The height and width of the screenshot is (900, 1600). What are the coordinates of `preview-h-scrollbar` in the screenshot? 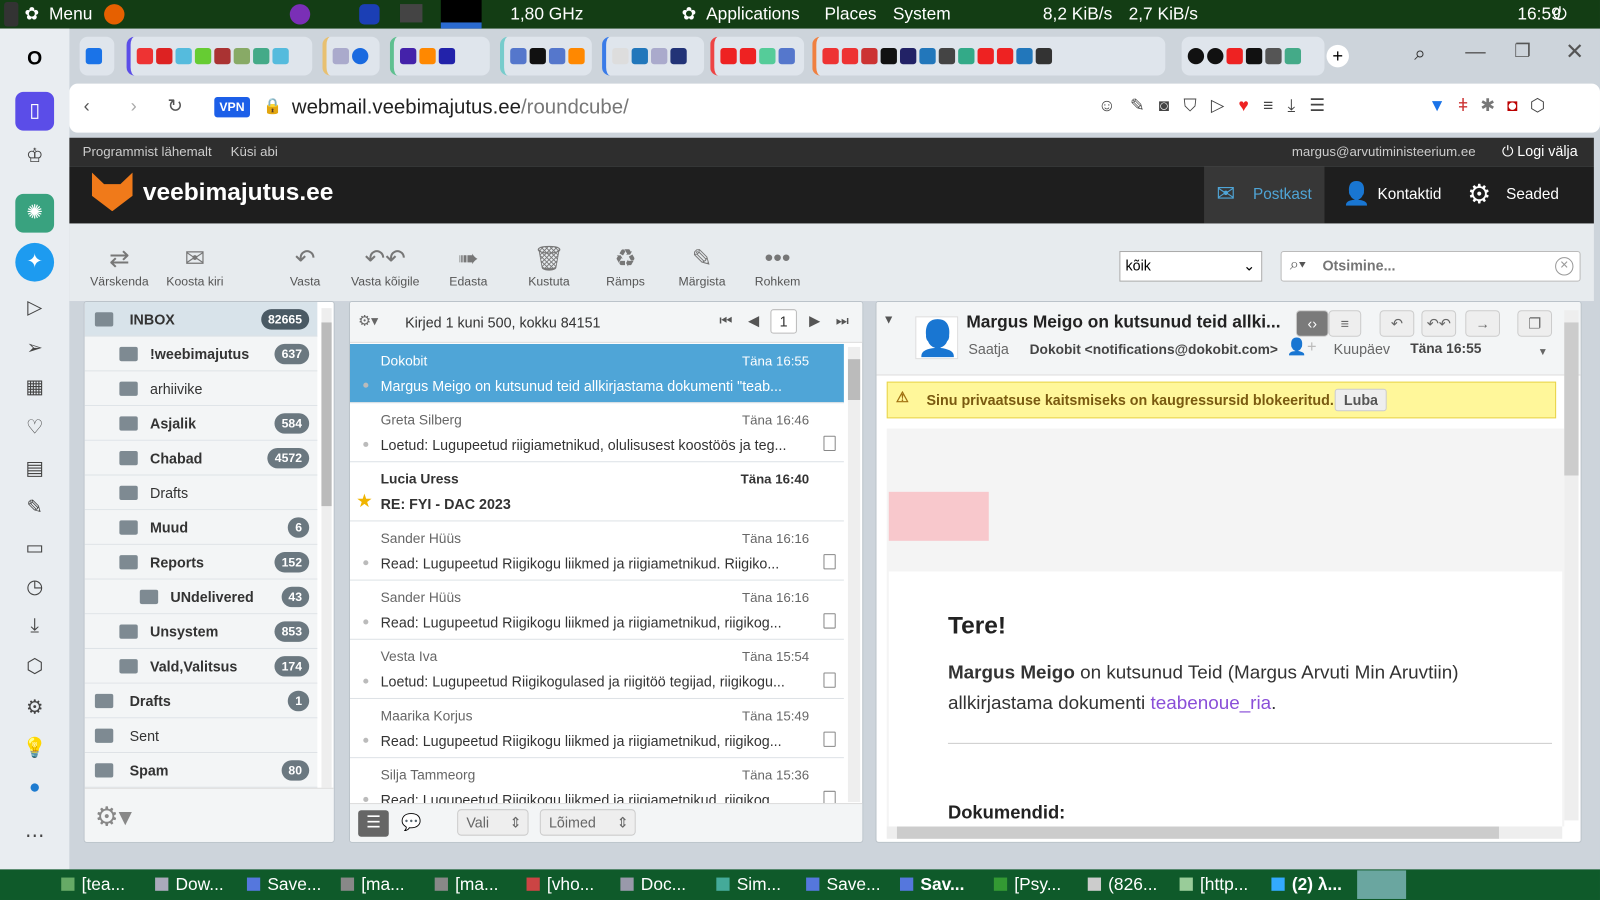 It's located at (1224, 832).